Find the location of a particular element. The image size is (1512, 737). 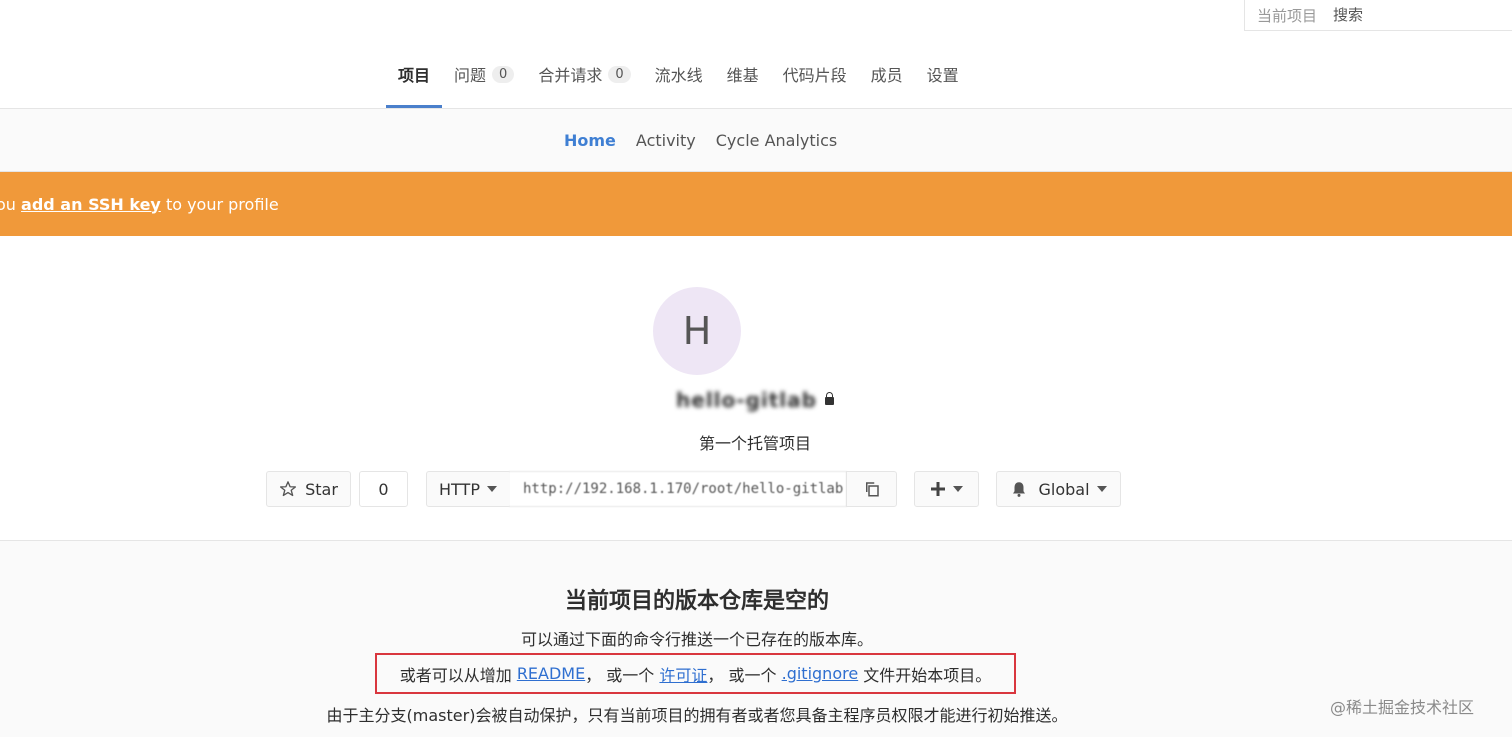

search-box: 当前项目 is located at coordinates (1378, 15).